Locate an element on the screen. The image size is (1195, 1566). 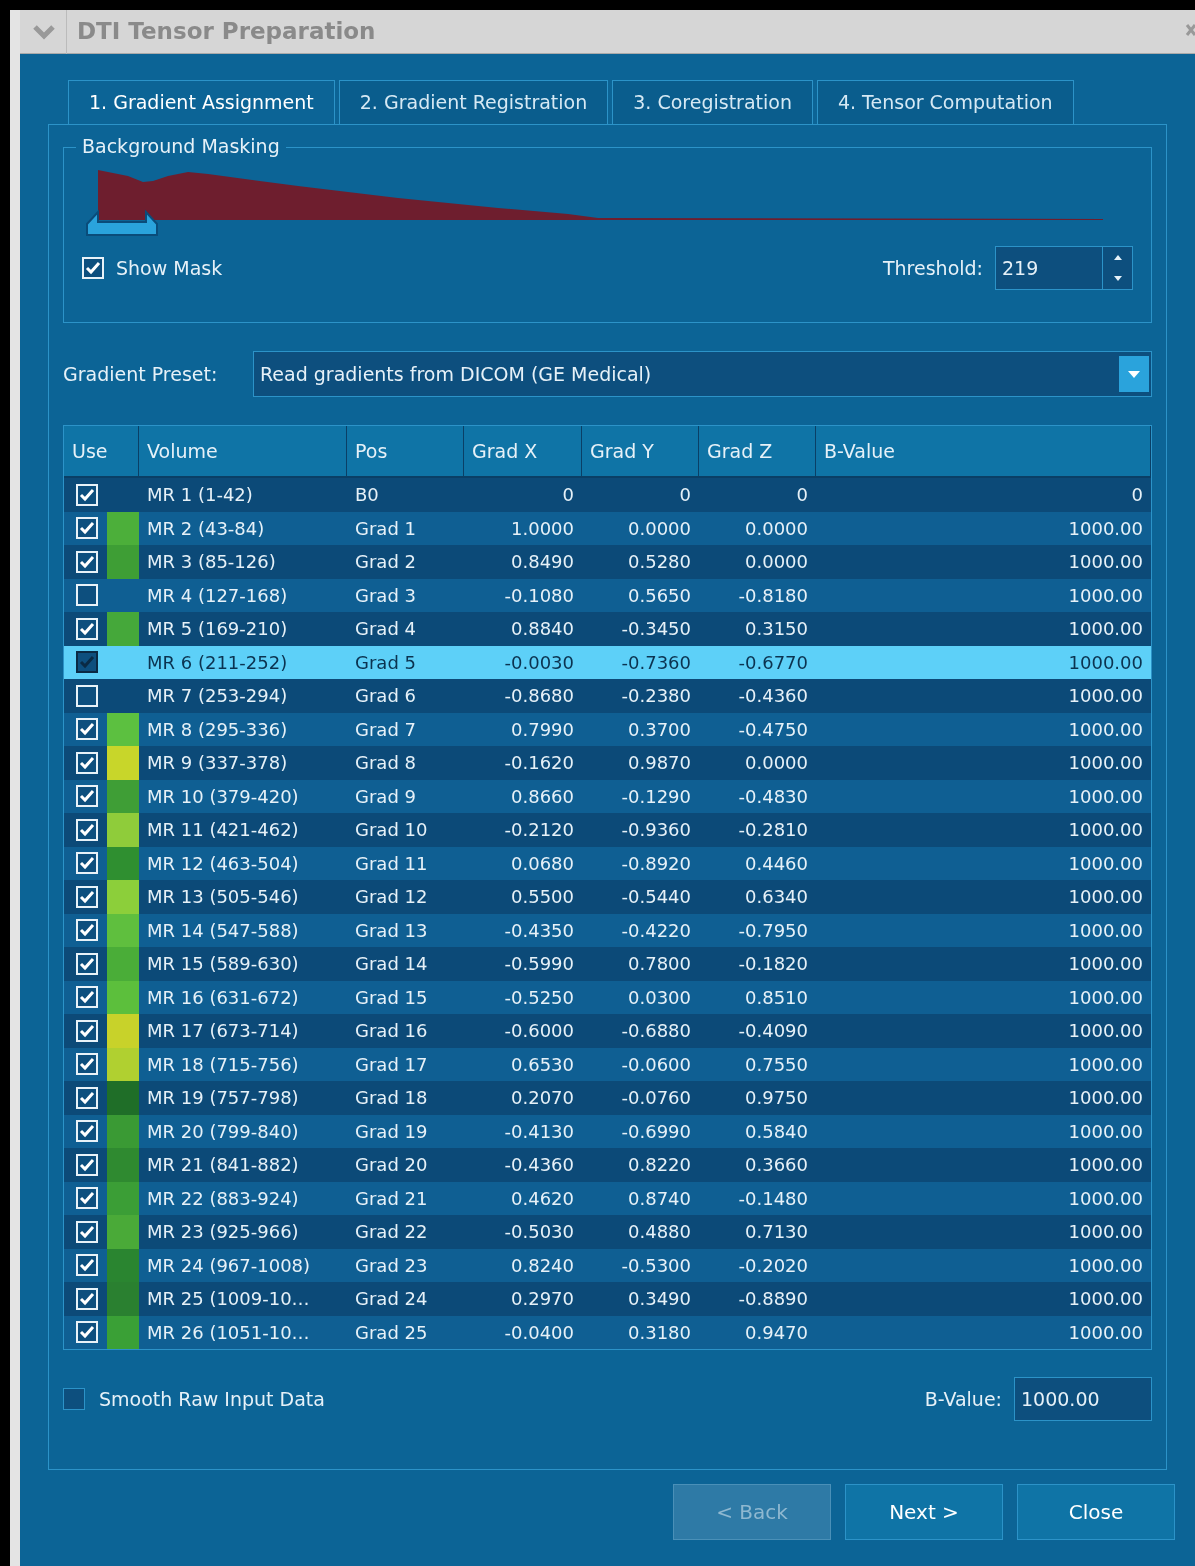
table-row: MR 22 (883-924) Grad 21 0.4620 0.8740 -0.1480 1000.00 is located at coordinates (607, 1198).